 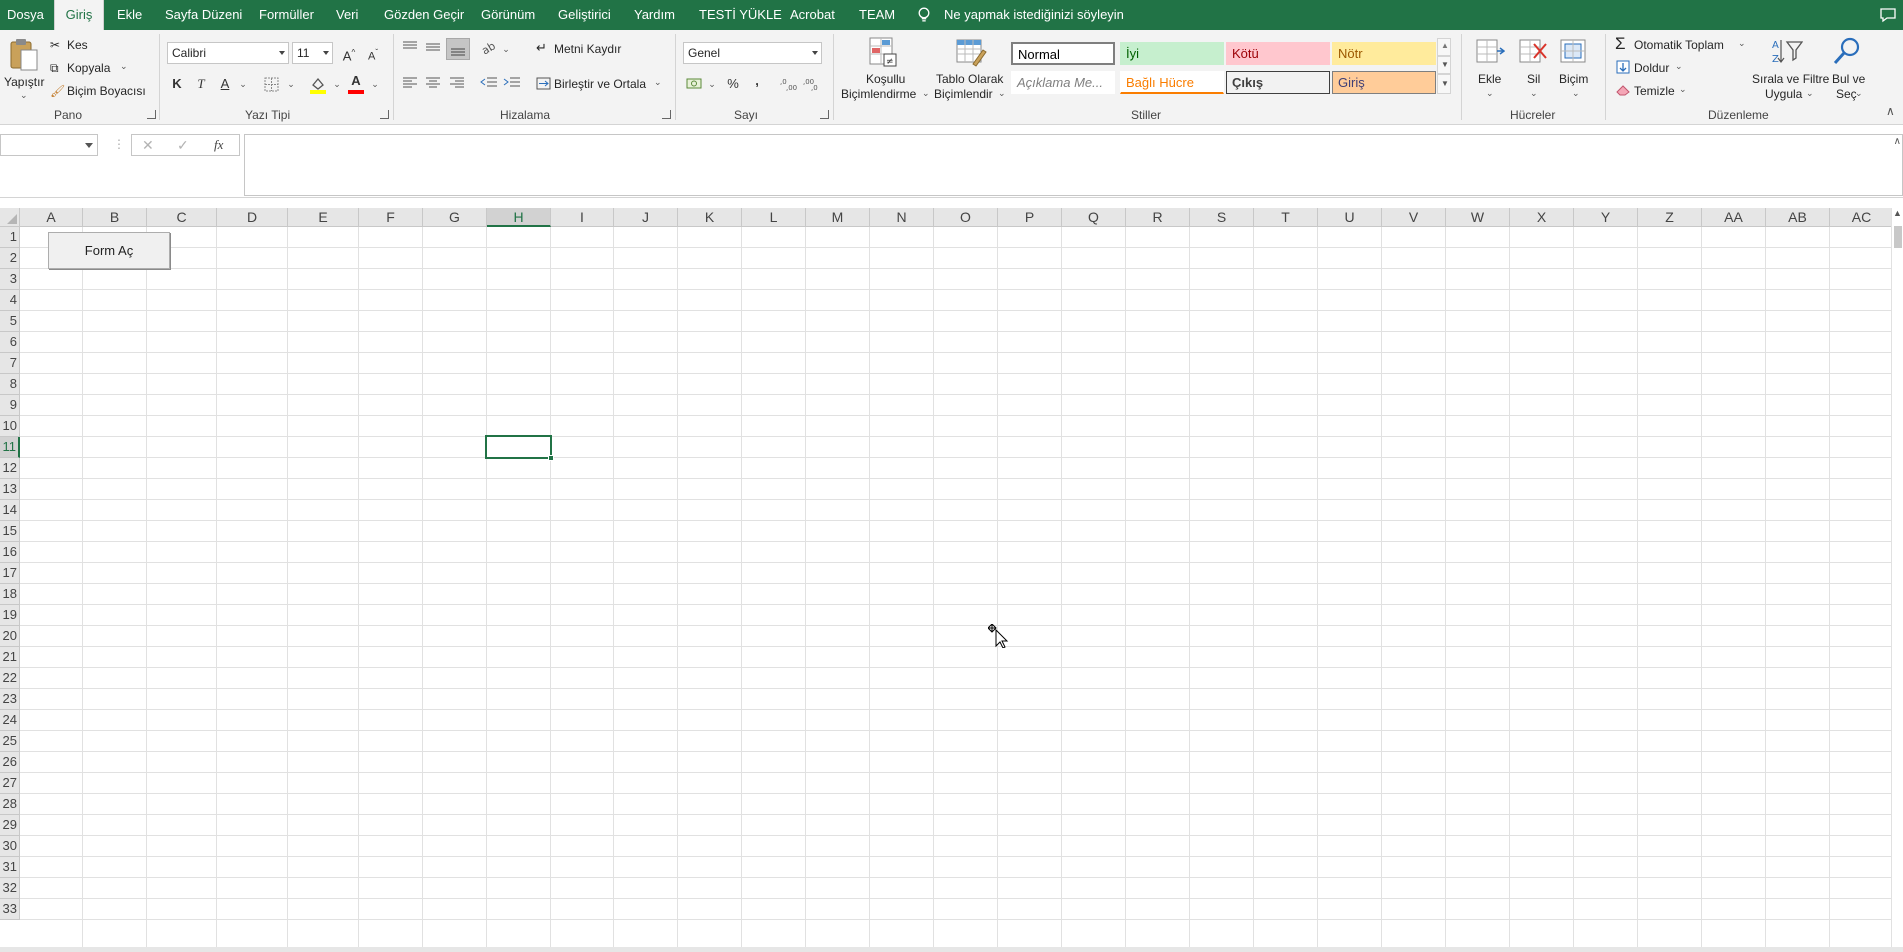 I want to click on percent-button: %, so click(x=733, y=84).